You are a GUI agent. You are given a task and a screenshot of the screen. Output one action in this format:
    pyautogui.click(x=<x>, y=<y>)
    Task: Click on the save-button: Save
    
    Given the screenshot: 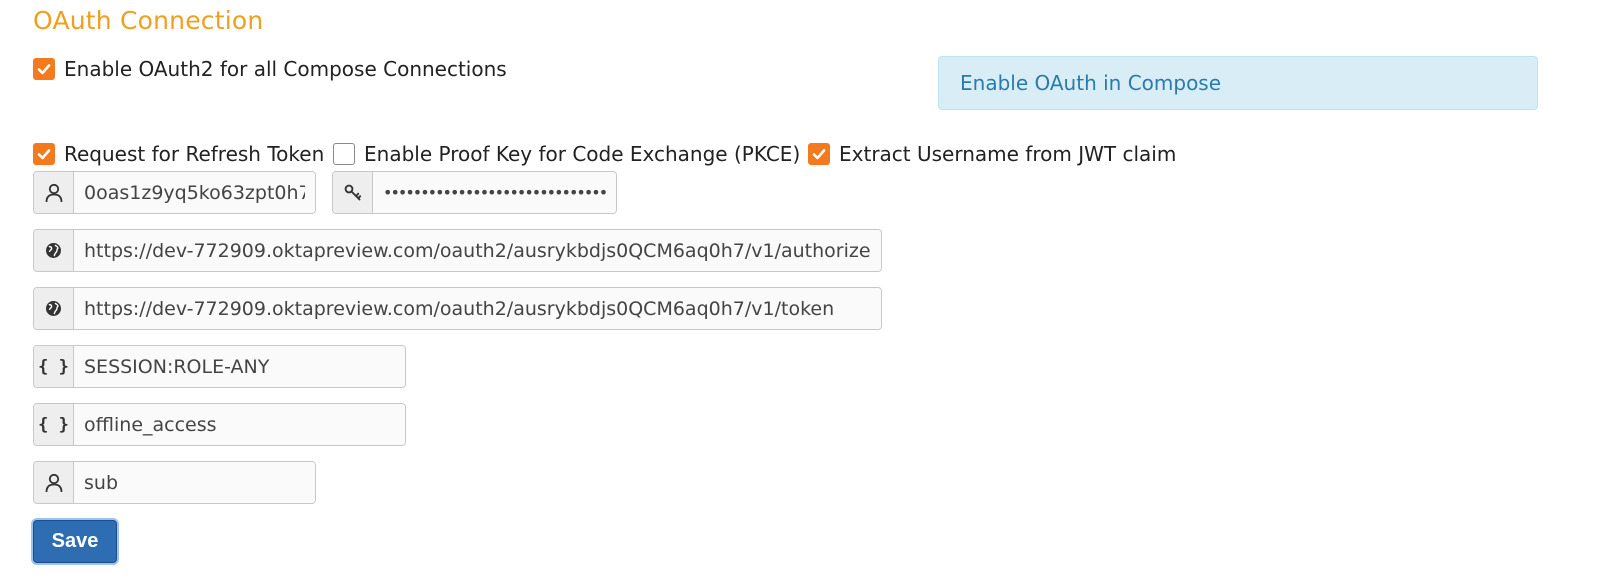 What is the action you would take?
    pyautogui.click(x=75, y=541)
    